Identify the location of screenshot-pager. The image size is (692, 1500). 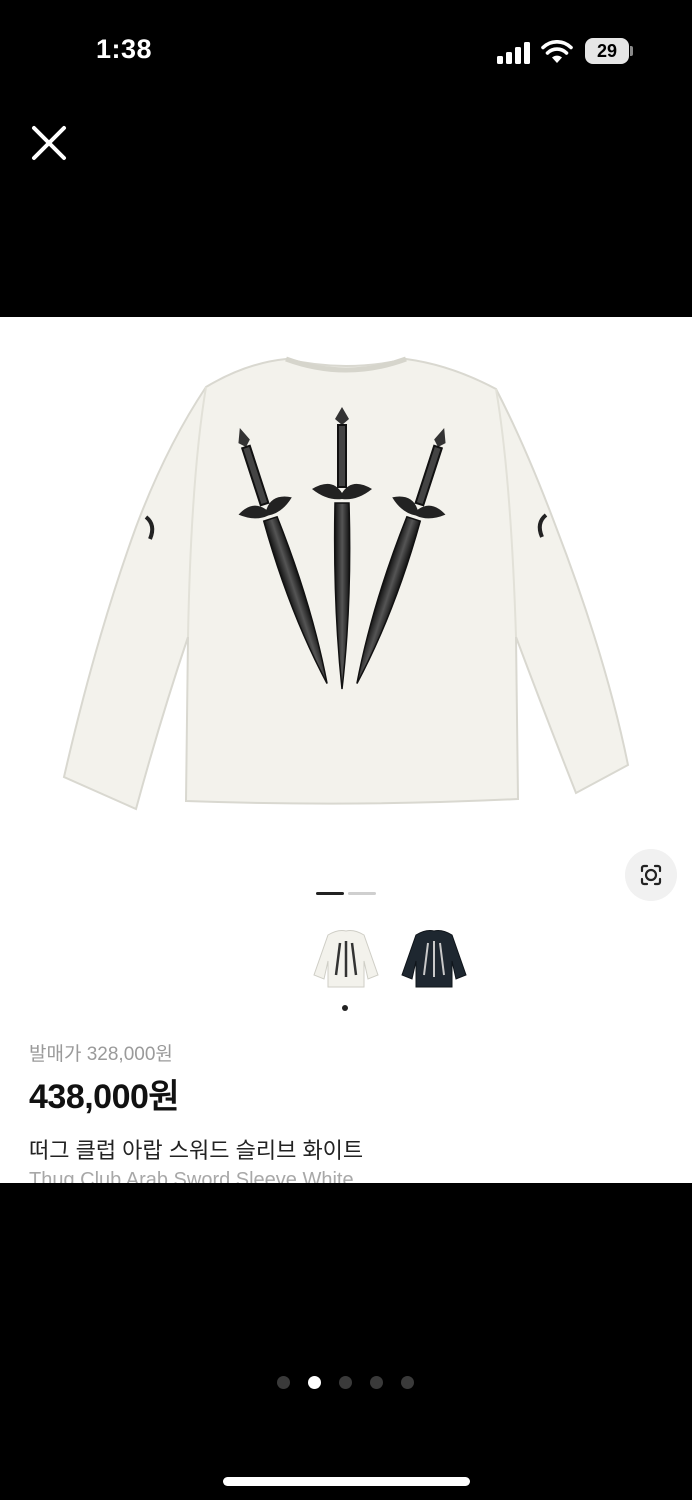
(347, 1383).